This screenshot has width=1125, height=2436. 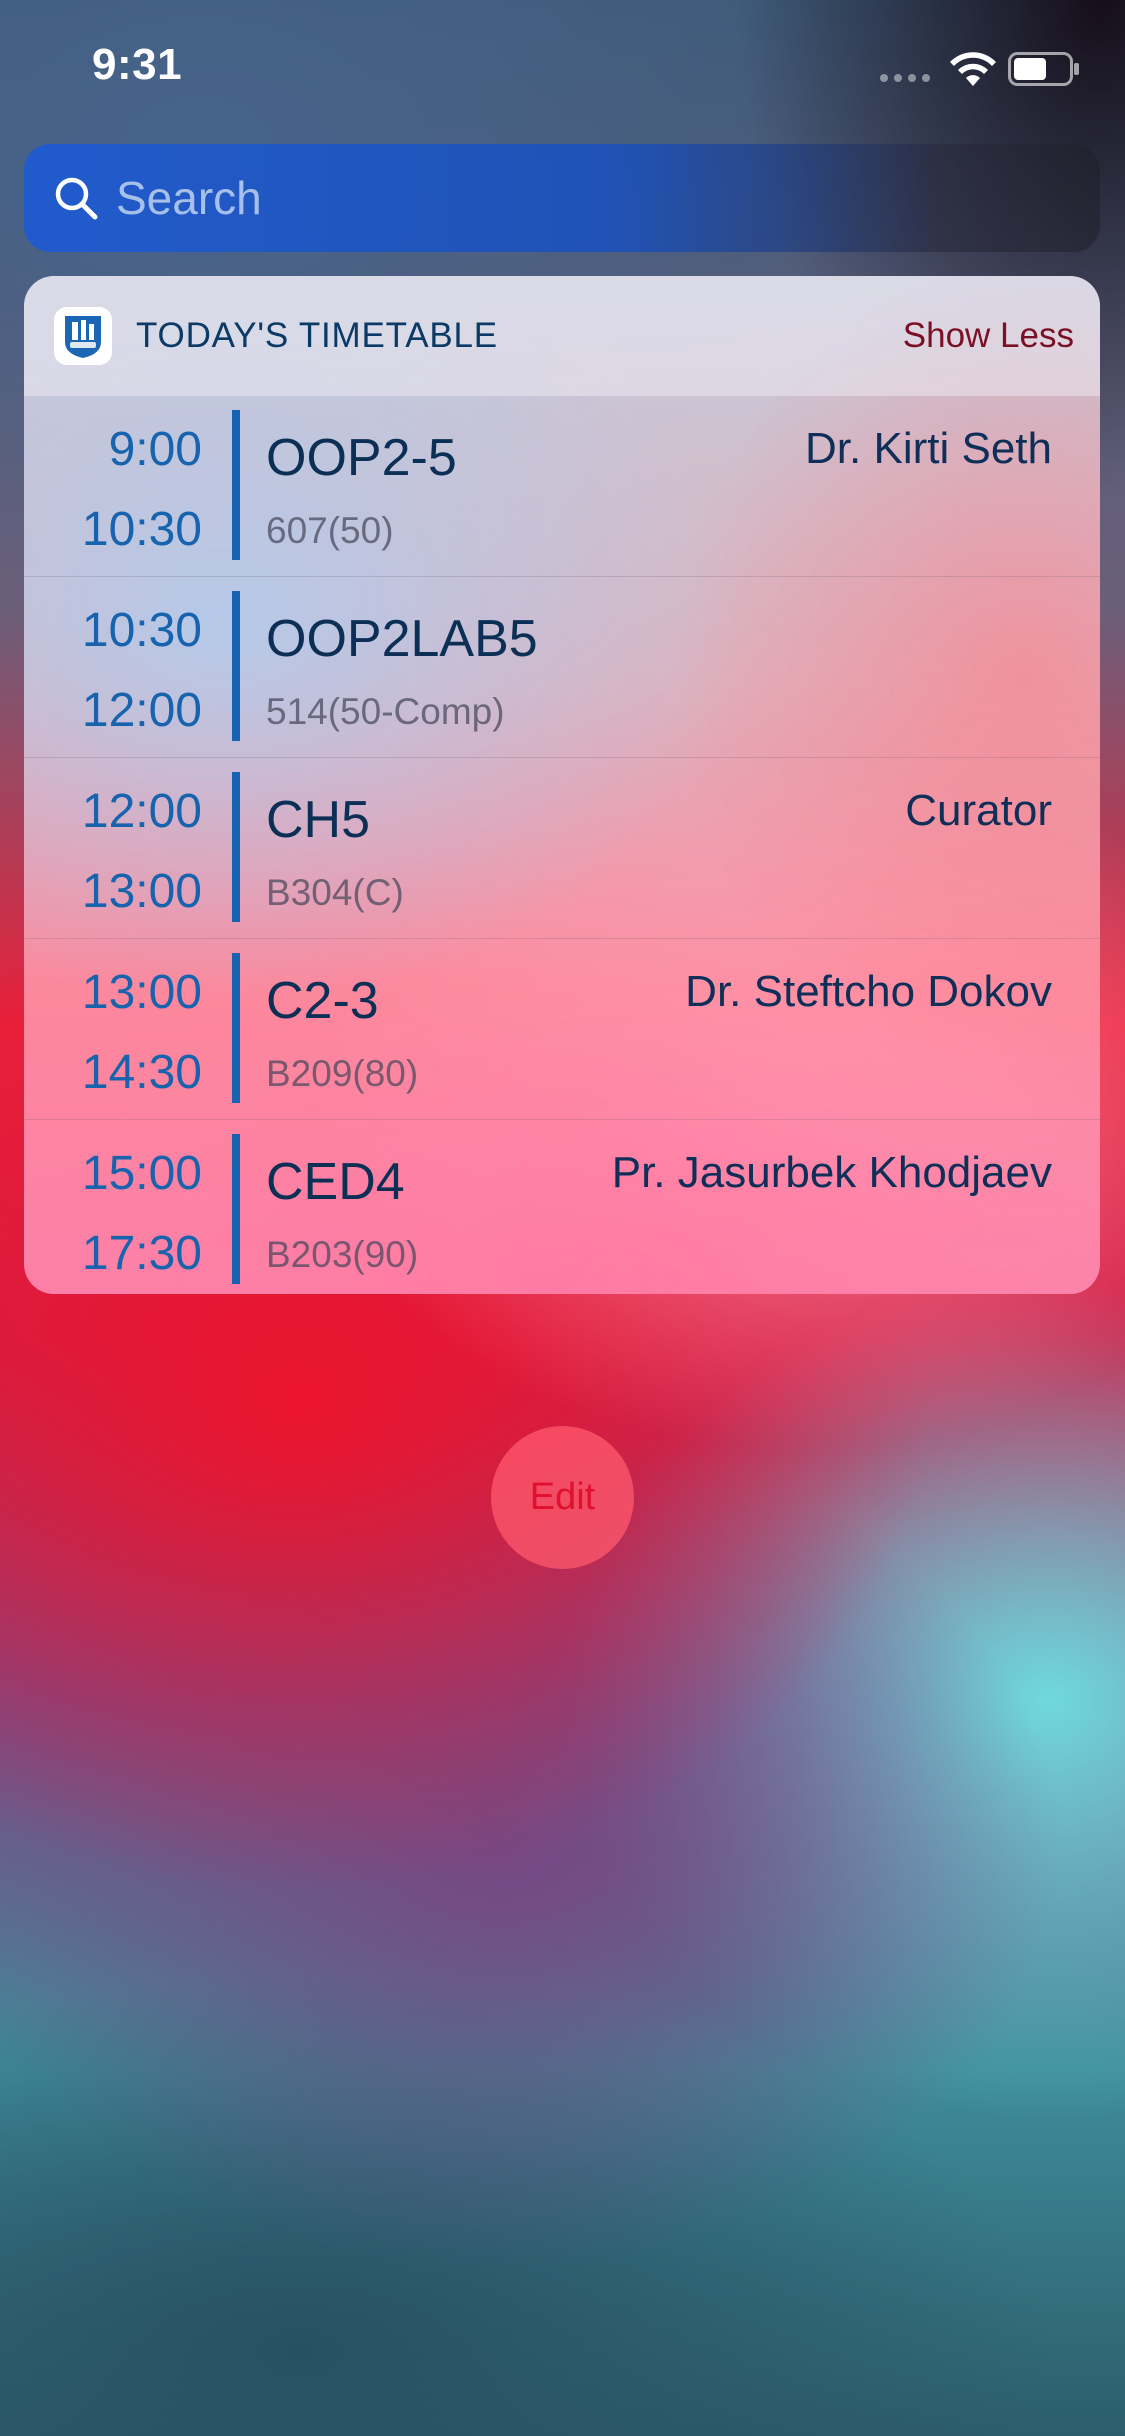 I want to click on status-time: 9:31, so click(x=137, y=64).